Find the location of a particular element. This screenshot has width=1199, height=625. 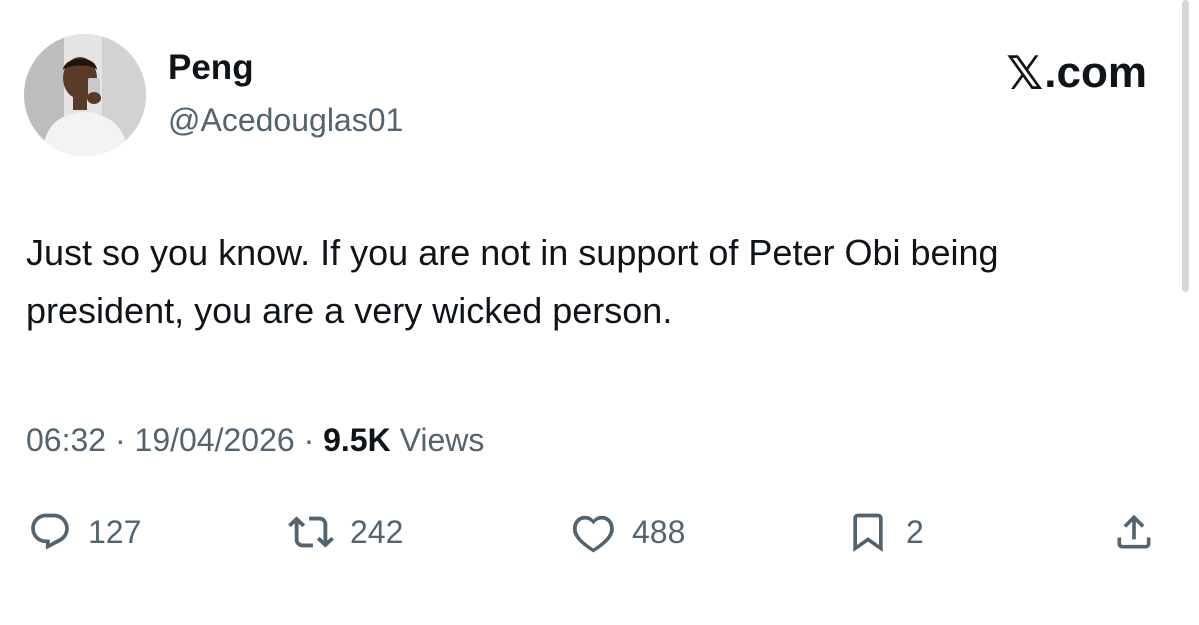

speech-bubble-icon is located at coordinates (50, 531).